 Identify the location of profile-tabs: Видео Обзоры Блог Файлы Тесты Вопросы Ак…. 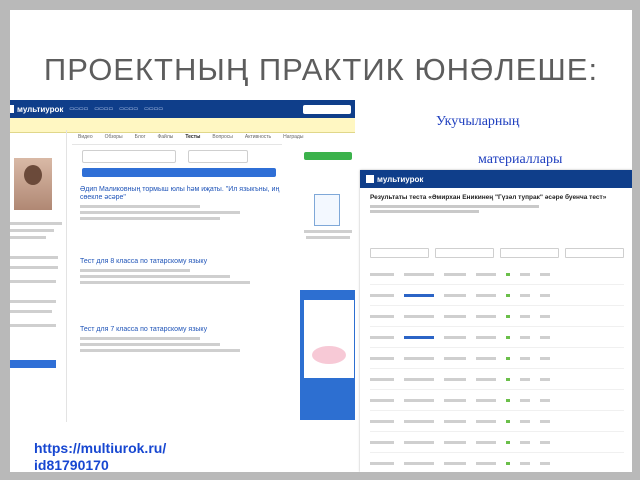
(187, 137).